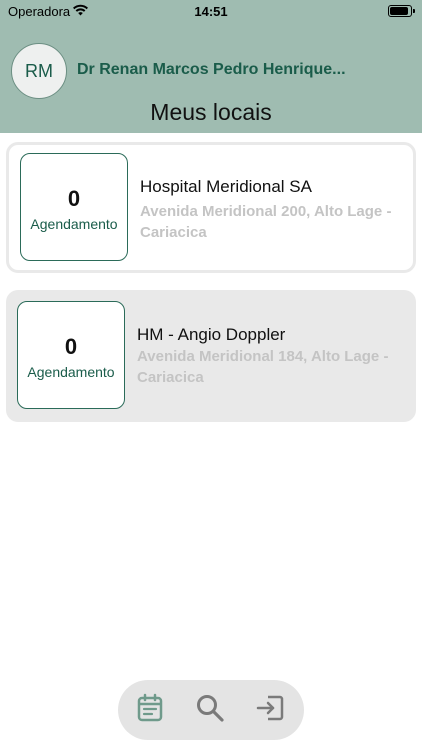 The height and width of the screenshot is (750, 422). I want to click on page-title: Meus locais, so click(211, 112).